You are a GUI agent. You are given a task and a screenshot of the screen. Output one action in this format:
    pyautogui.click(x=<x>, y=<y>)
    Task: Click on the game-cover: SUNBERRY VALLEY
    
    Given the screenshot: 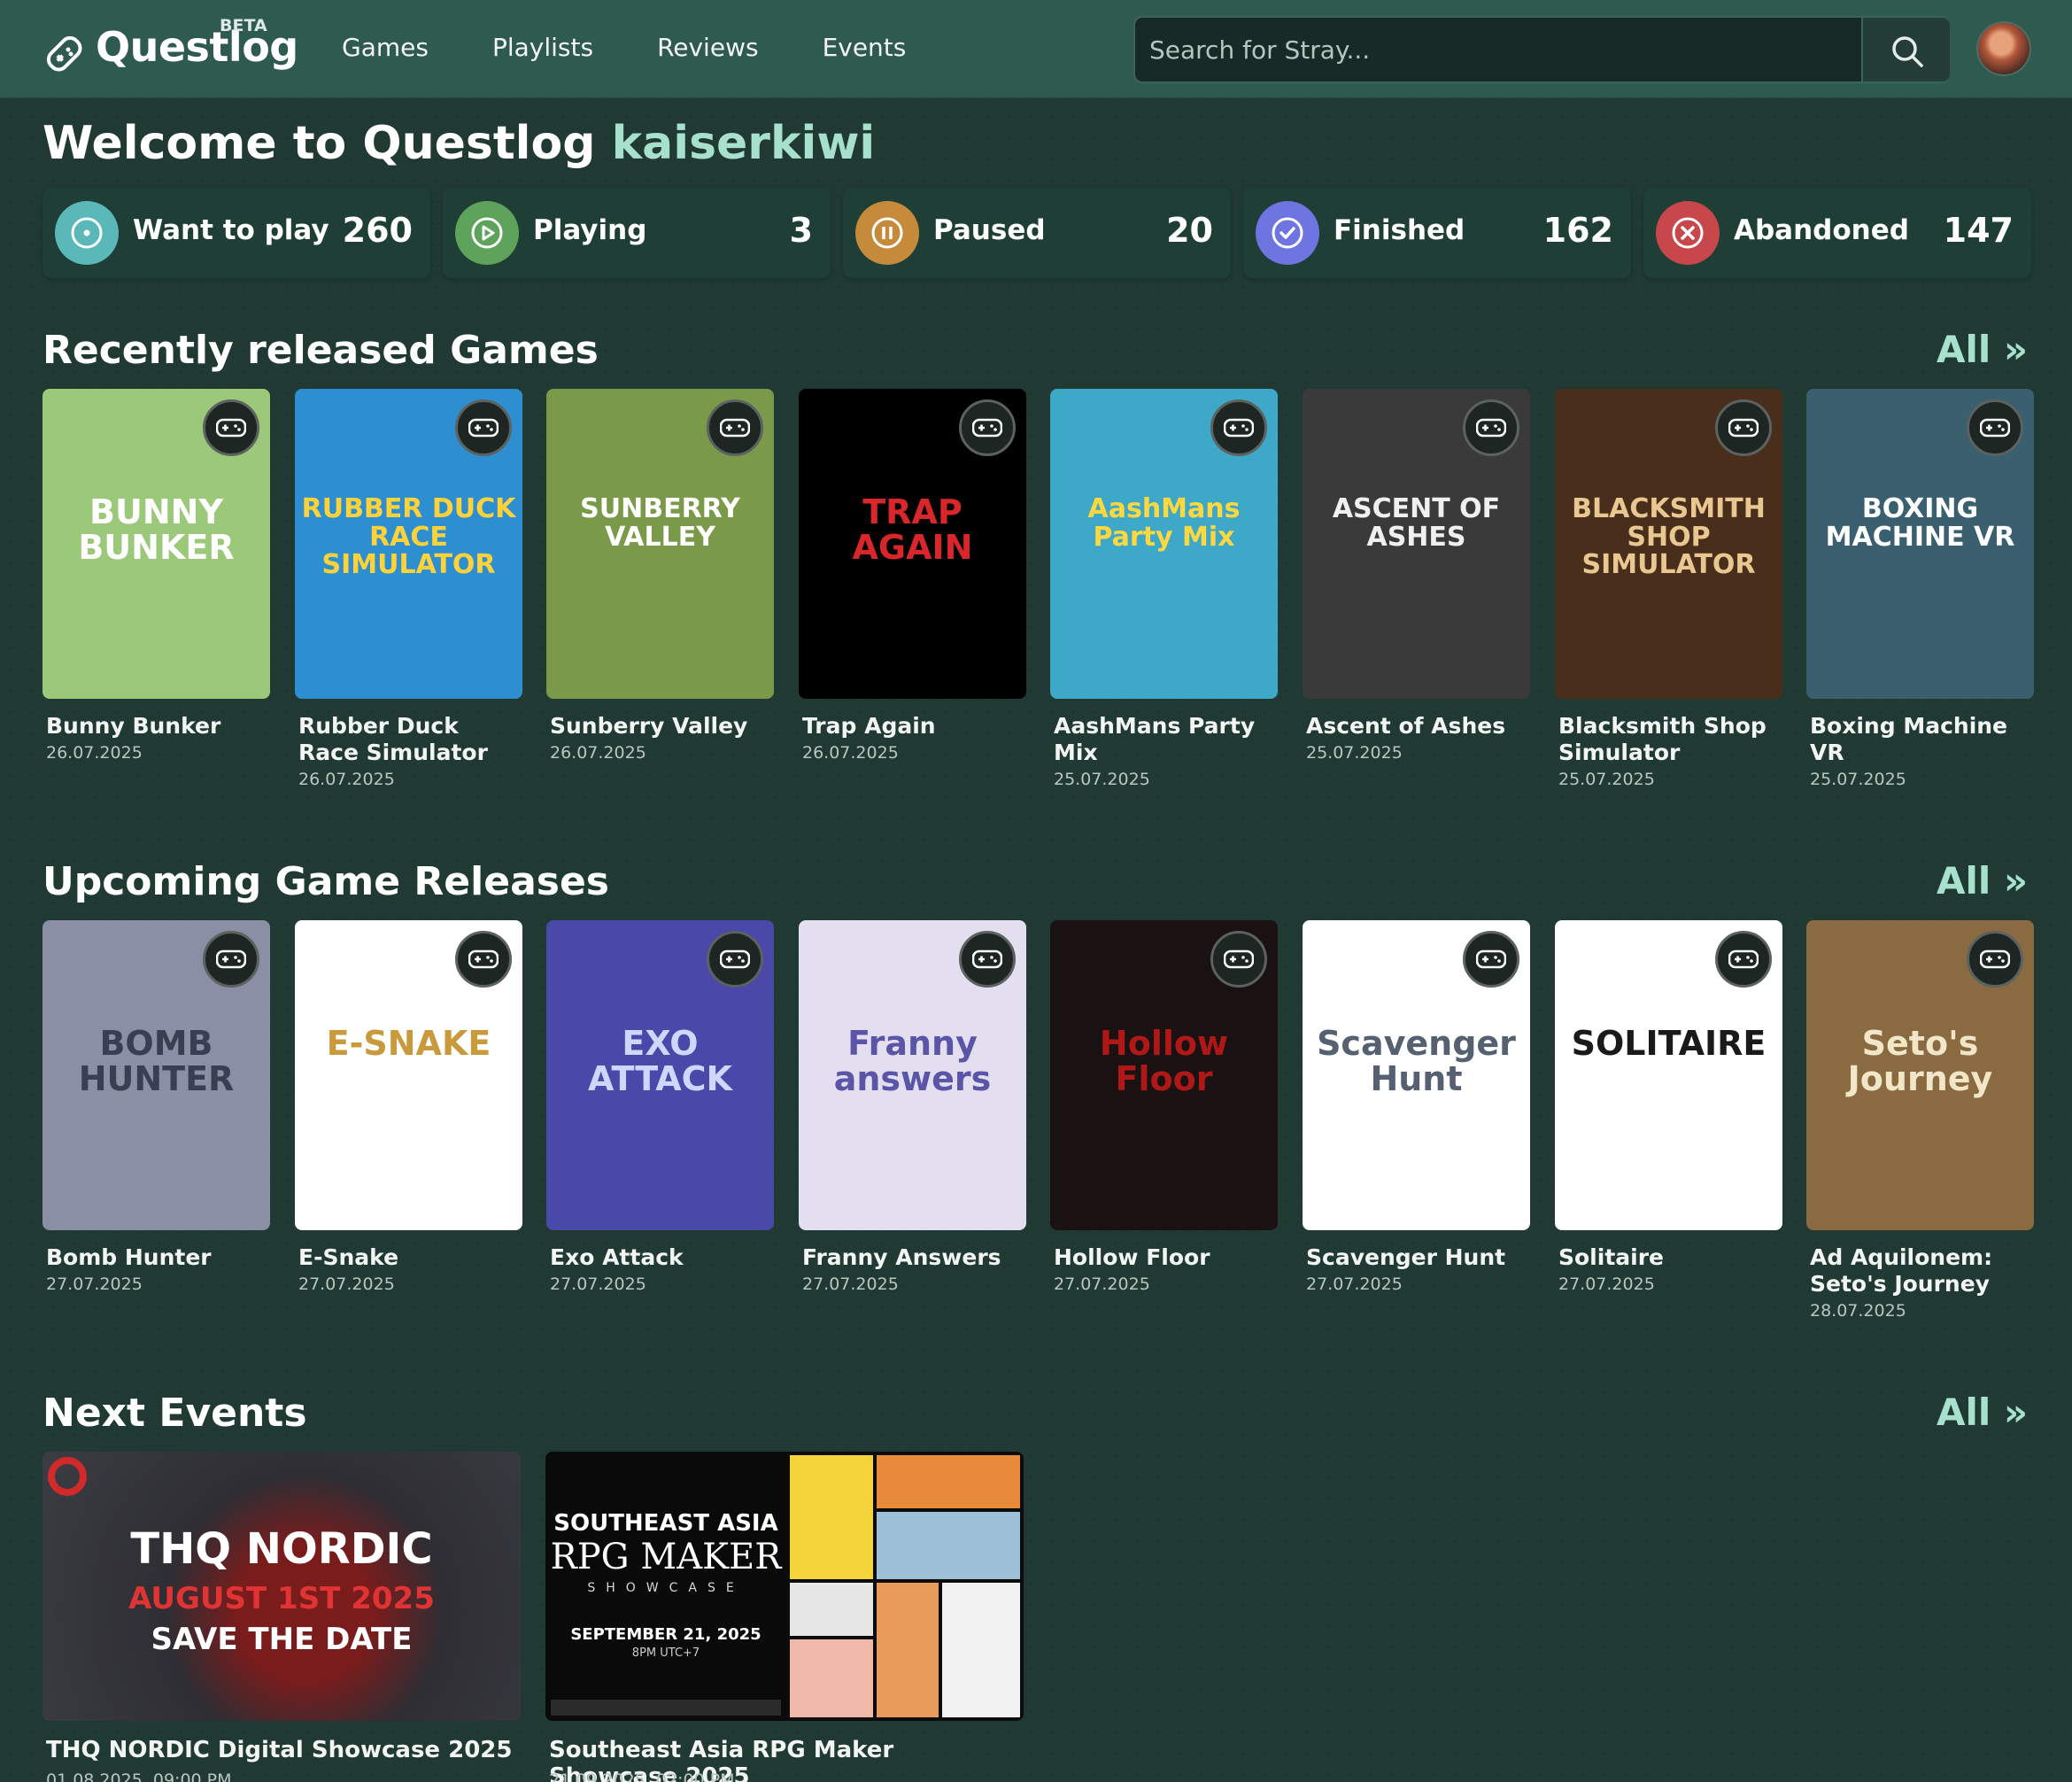 What is the action you would take?
    pyautogui.click(x=660, y=544)
    